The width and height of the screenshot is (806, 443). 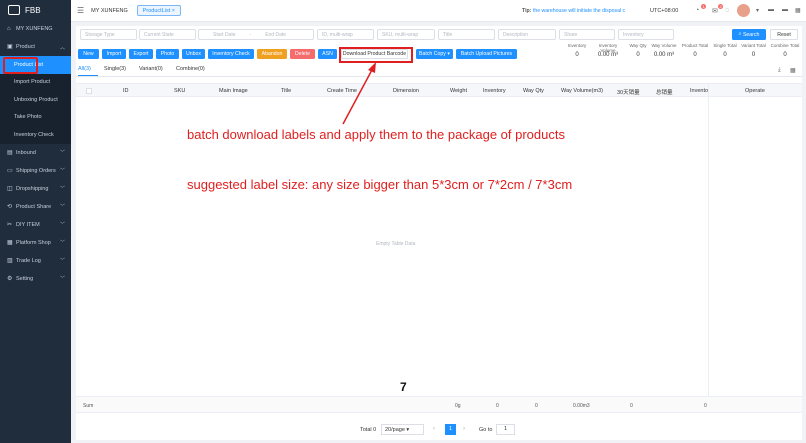 I want to click on flag-icon: ▬, so click(x=771, y=10).